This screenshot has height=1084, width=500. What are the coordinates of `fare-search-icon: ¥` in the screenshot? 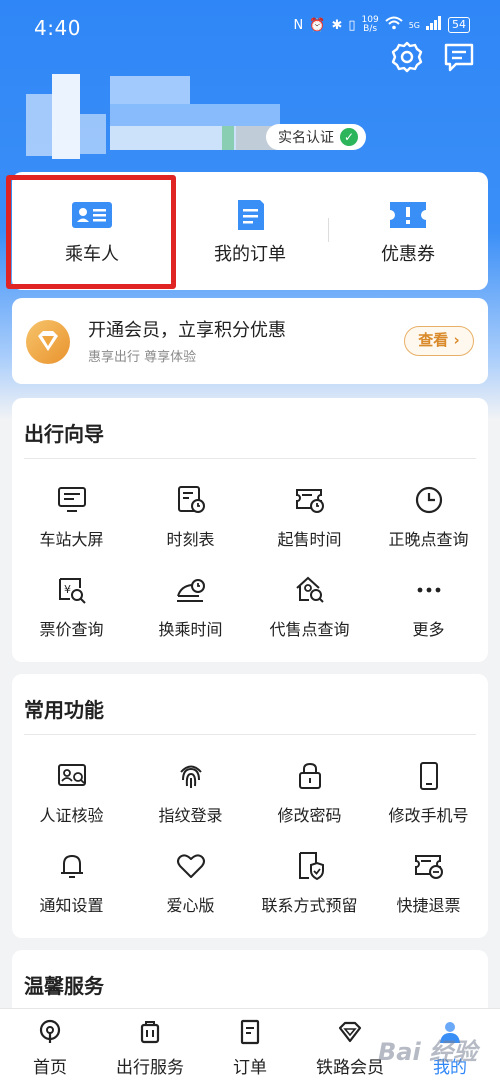 It's located at (72, 591).